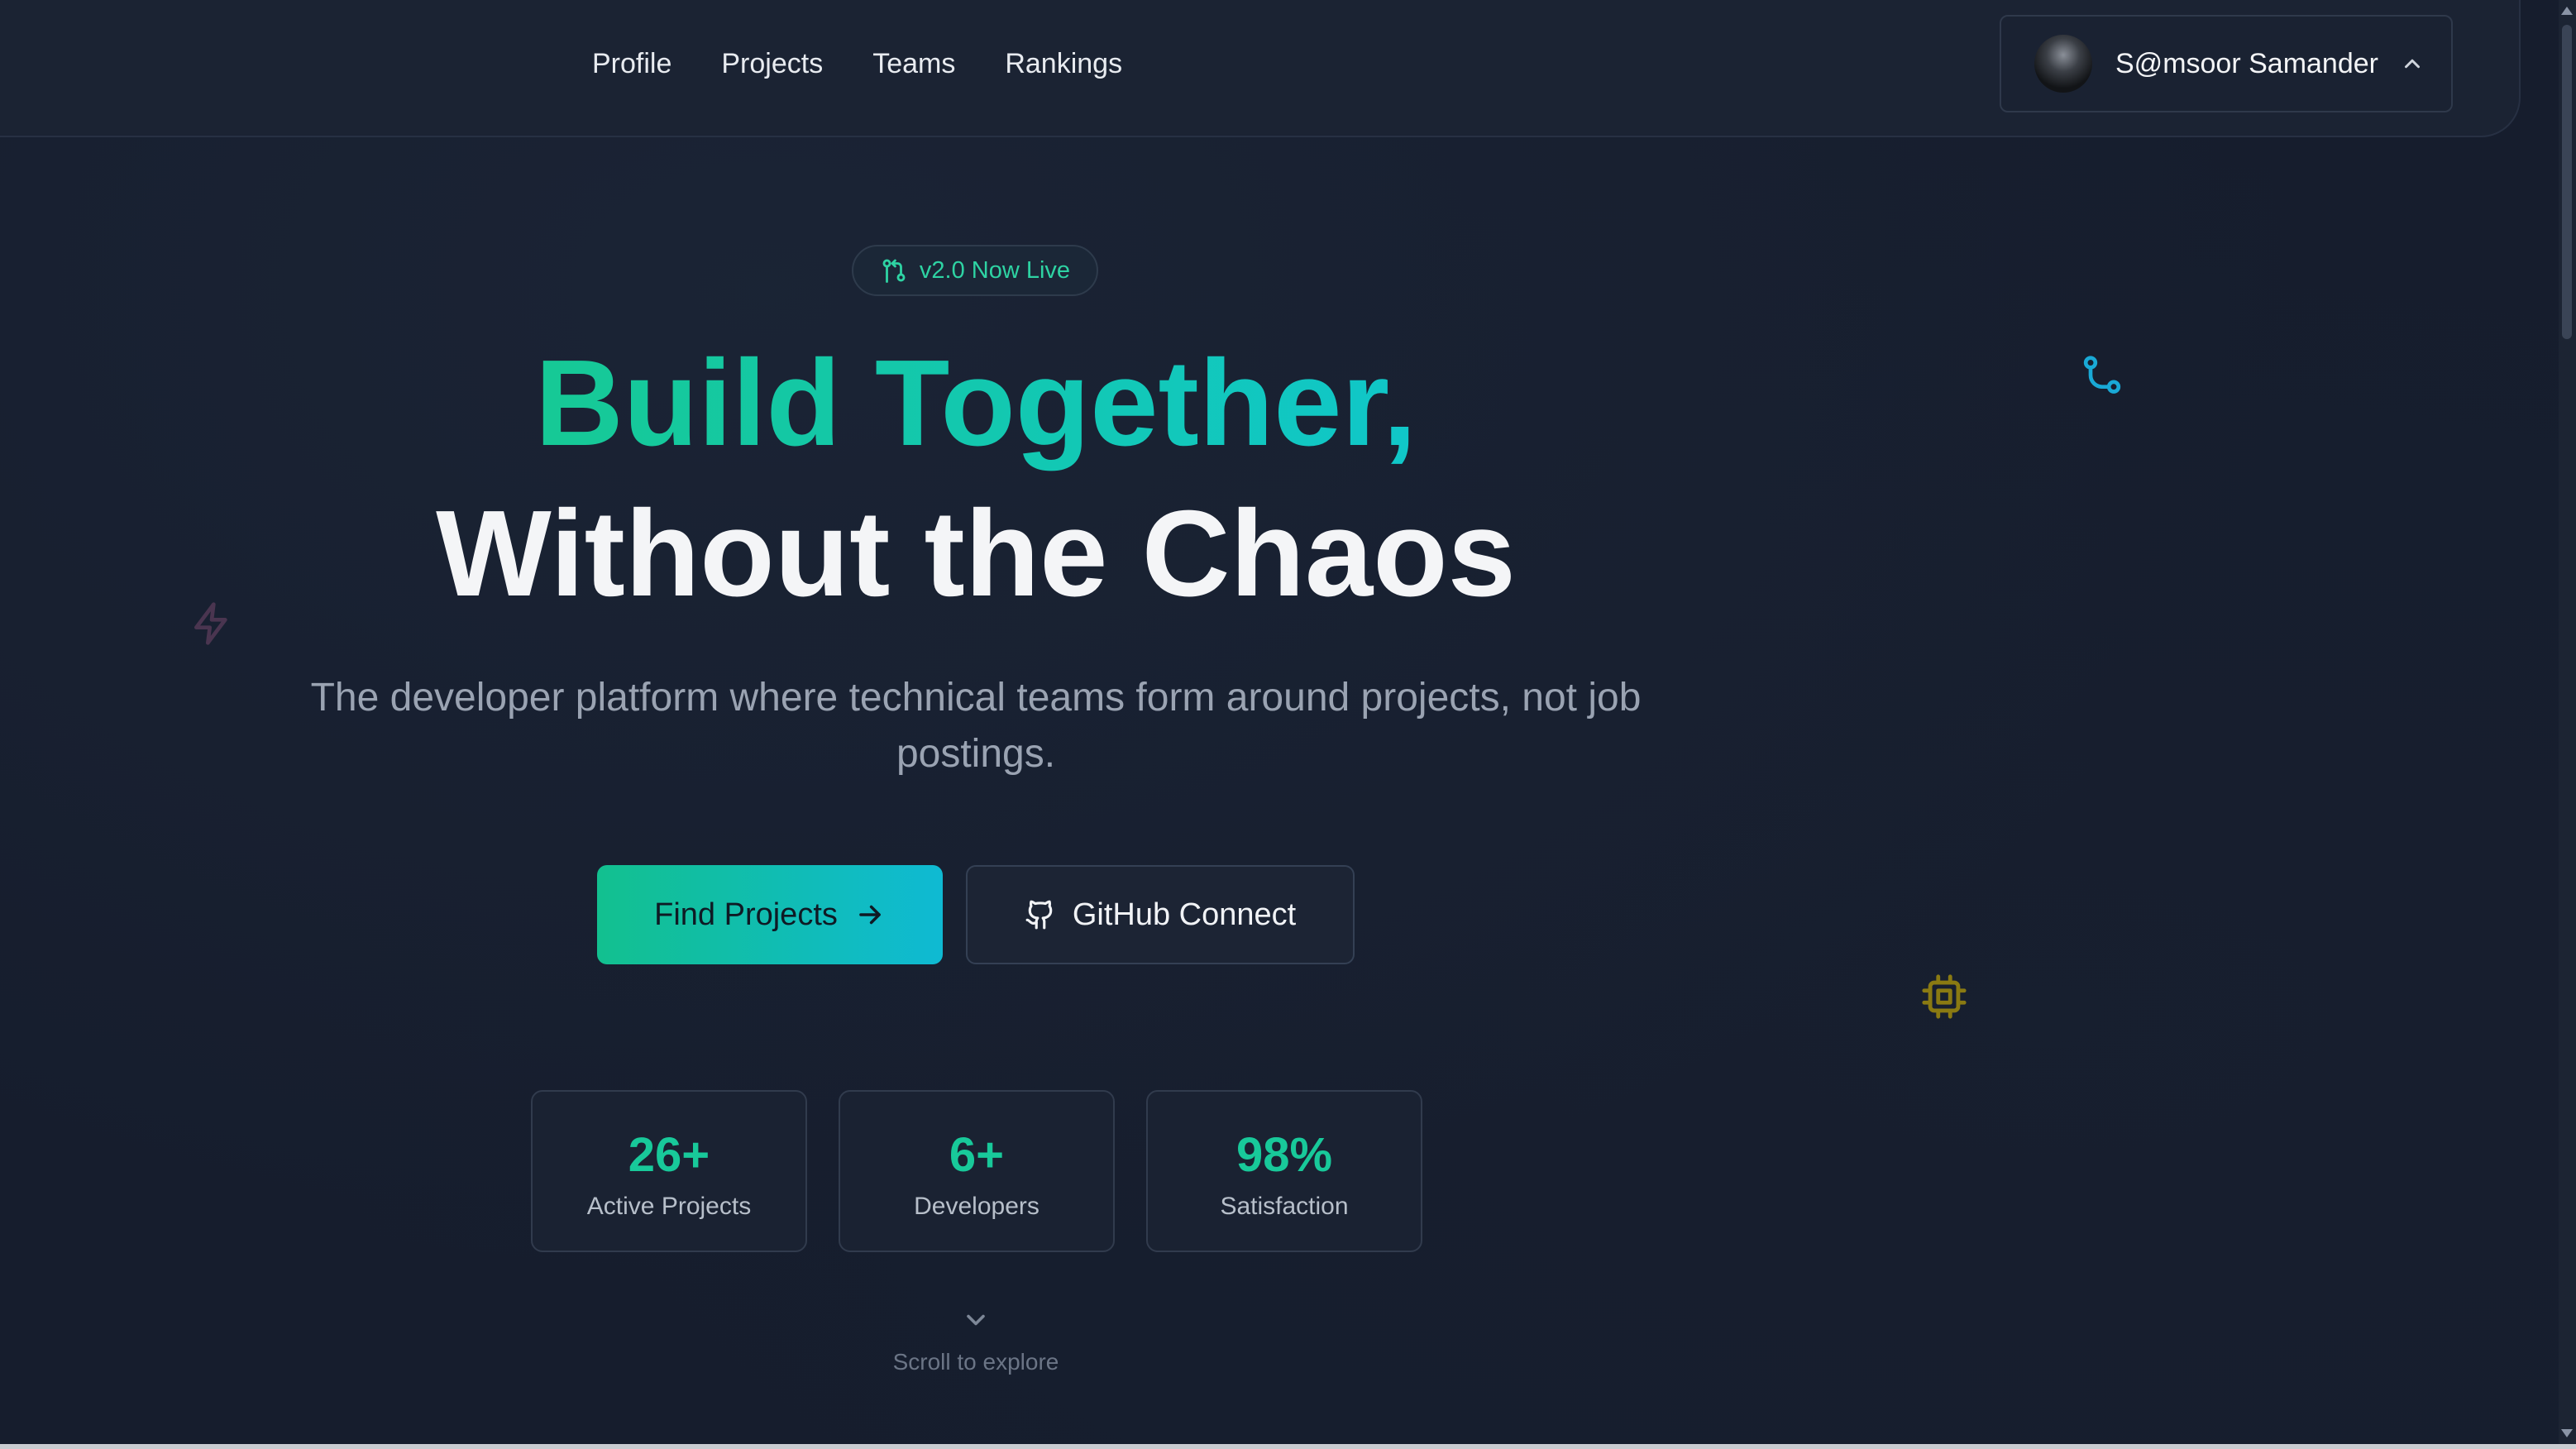 The width and height of the screenshot is (2576, 1449). I want to click on github-connect-label: GitHub Connect, so click(1185, 915).